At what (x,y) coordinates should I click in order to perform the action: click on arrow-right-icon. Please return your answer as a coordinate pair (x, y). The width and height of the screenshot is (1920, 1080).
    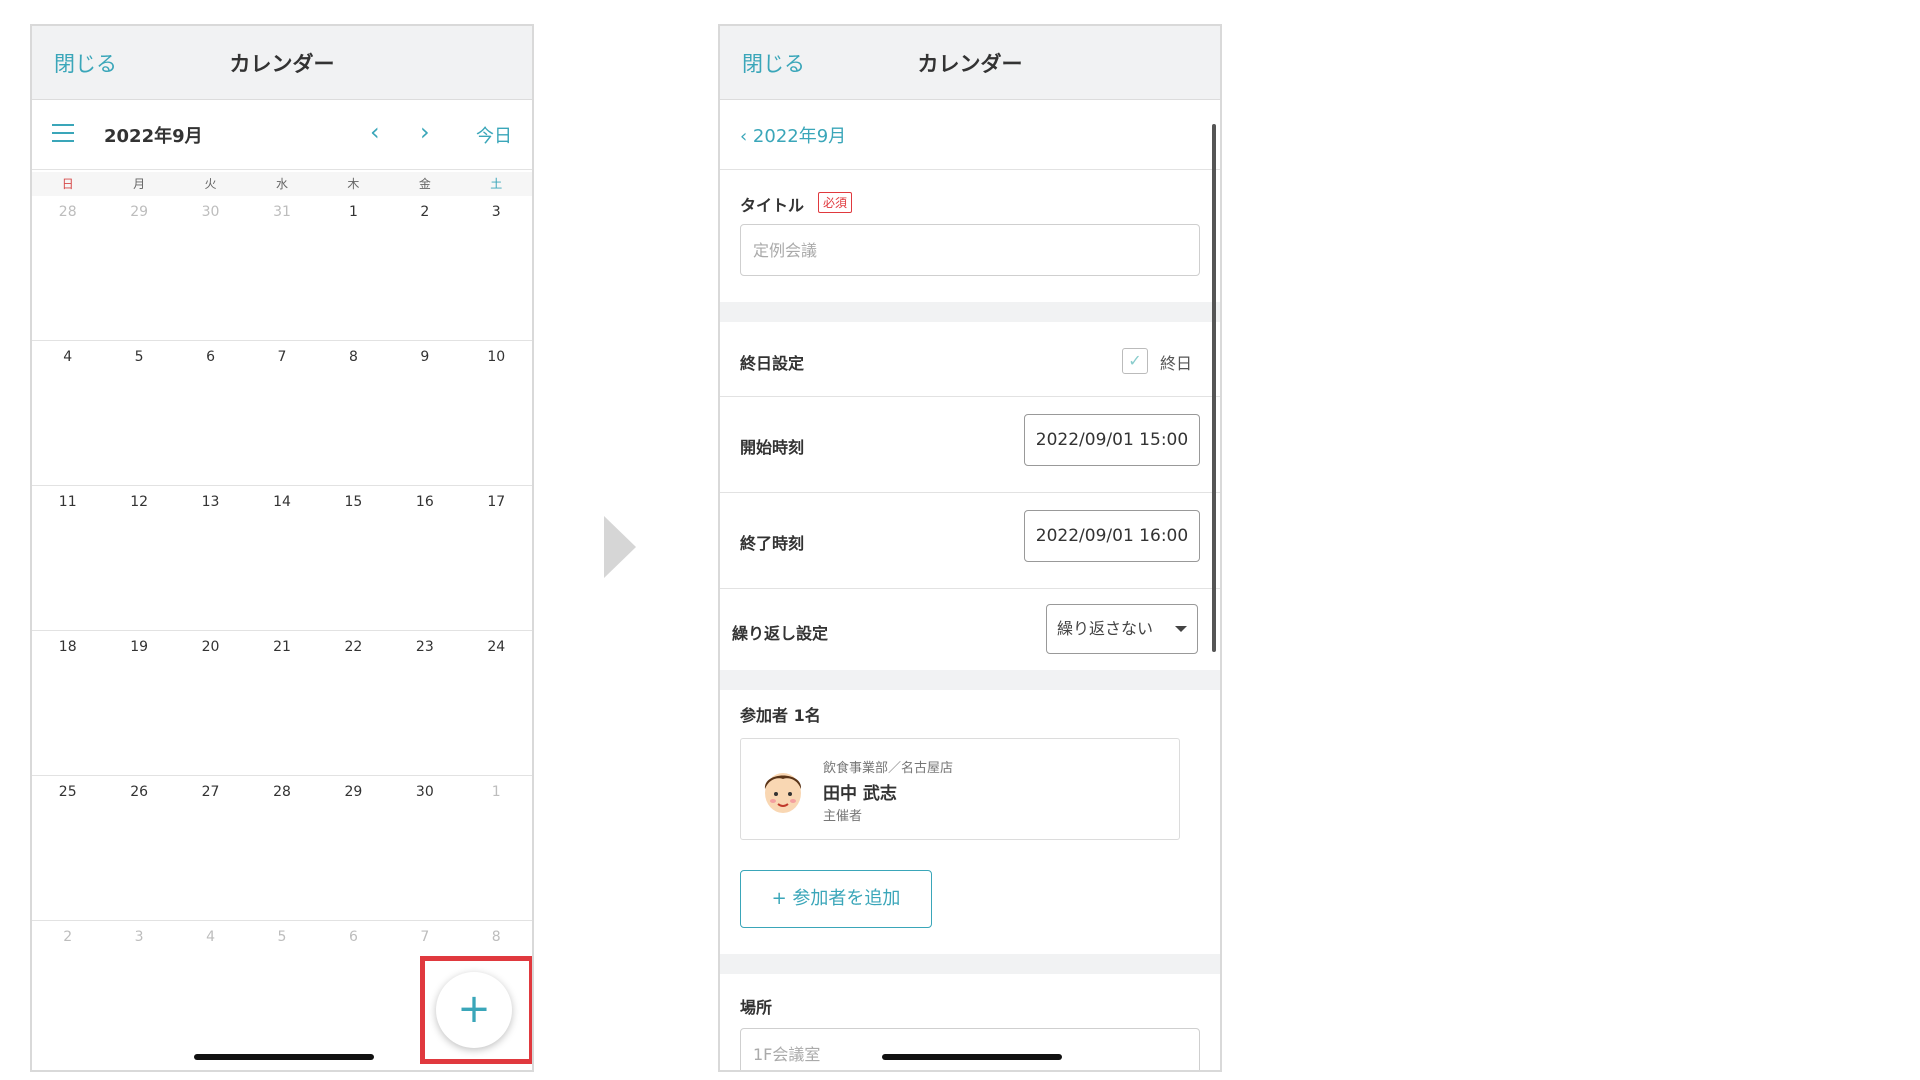
    Looking at the image, I should click on (620, 547).